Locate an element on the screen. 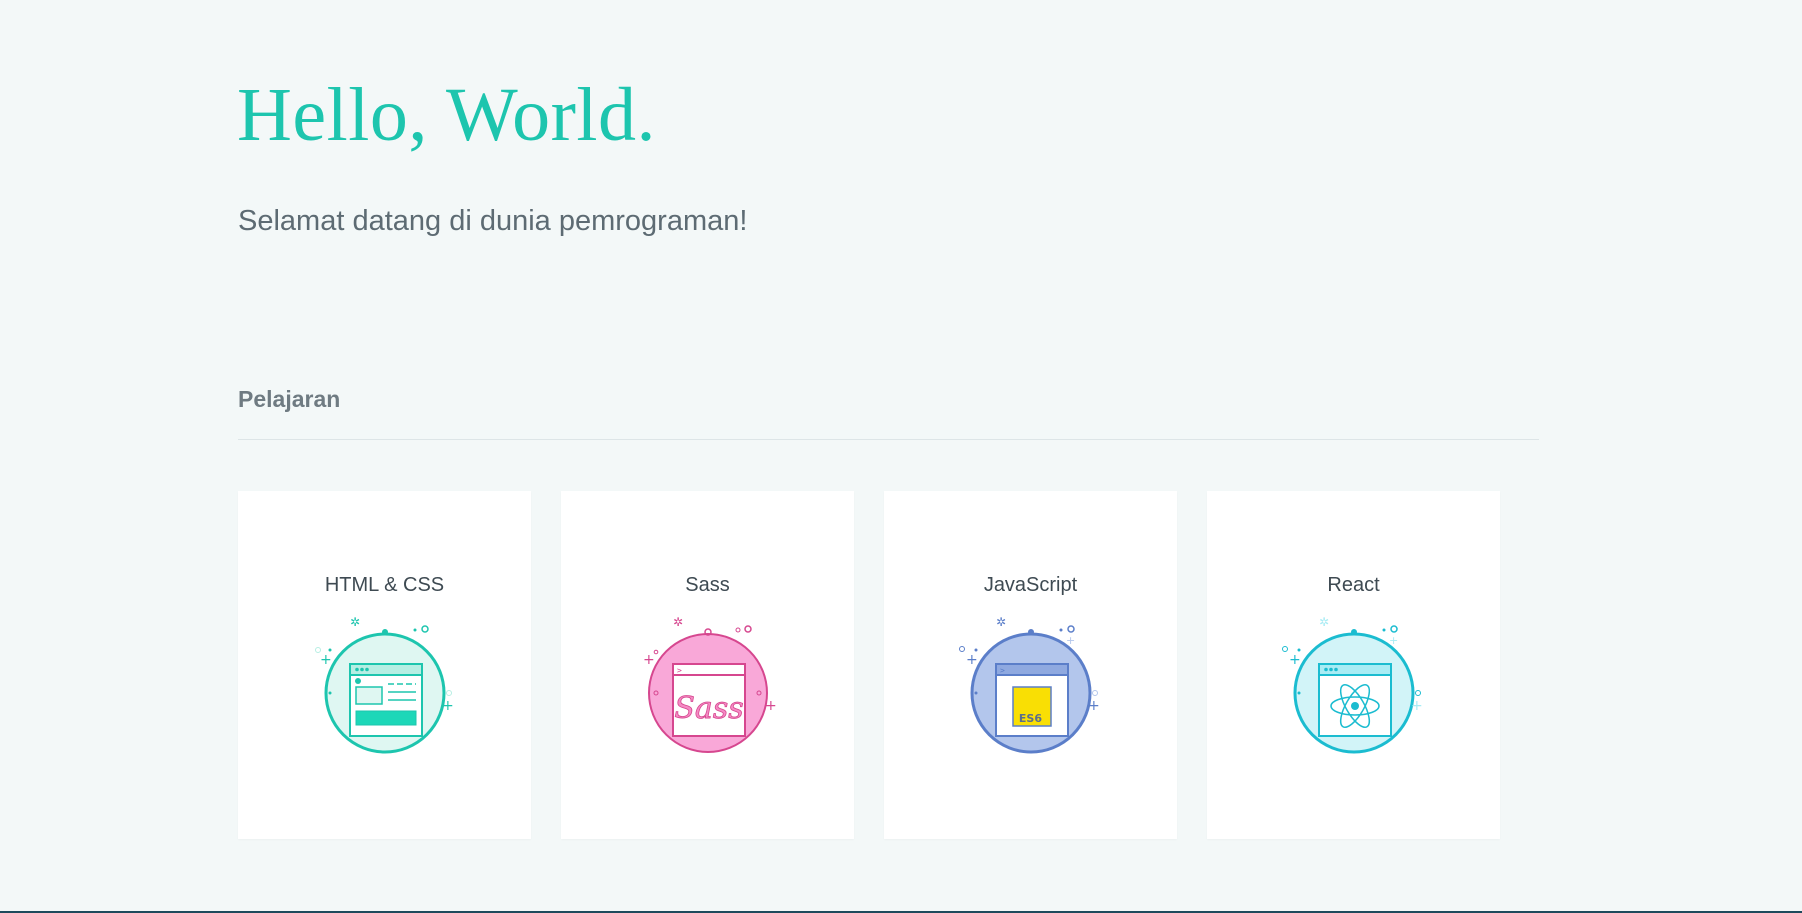 Image resolution: width=1802 pixels, height=913 pixels. hero-subtitle: Selamat datang di dunia pemrograman! is located at coordinates (493, 221).